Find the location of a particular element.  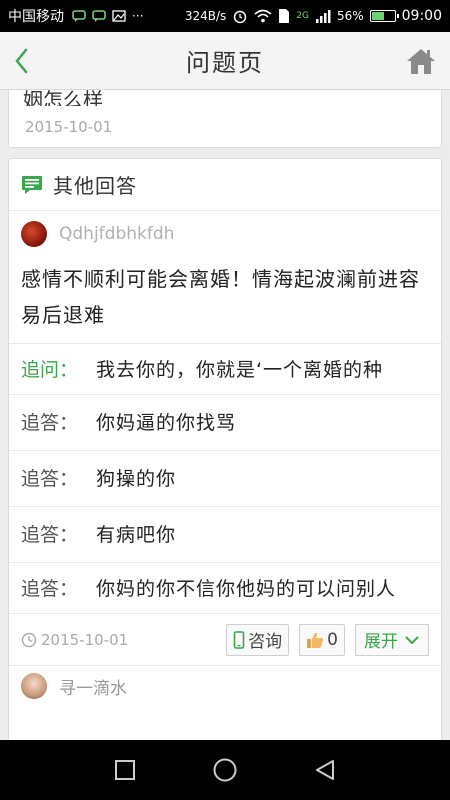

section-title: 其他回答 is located at coordinates (95, 186).